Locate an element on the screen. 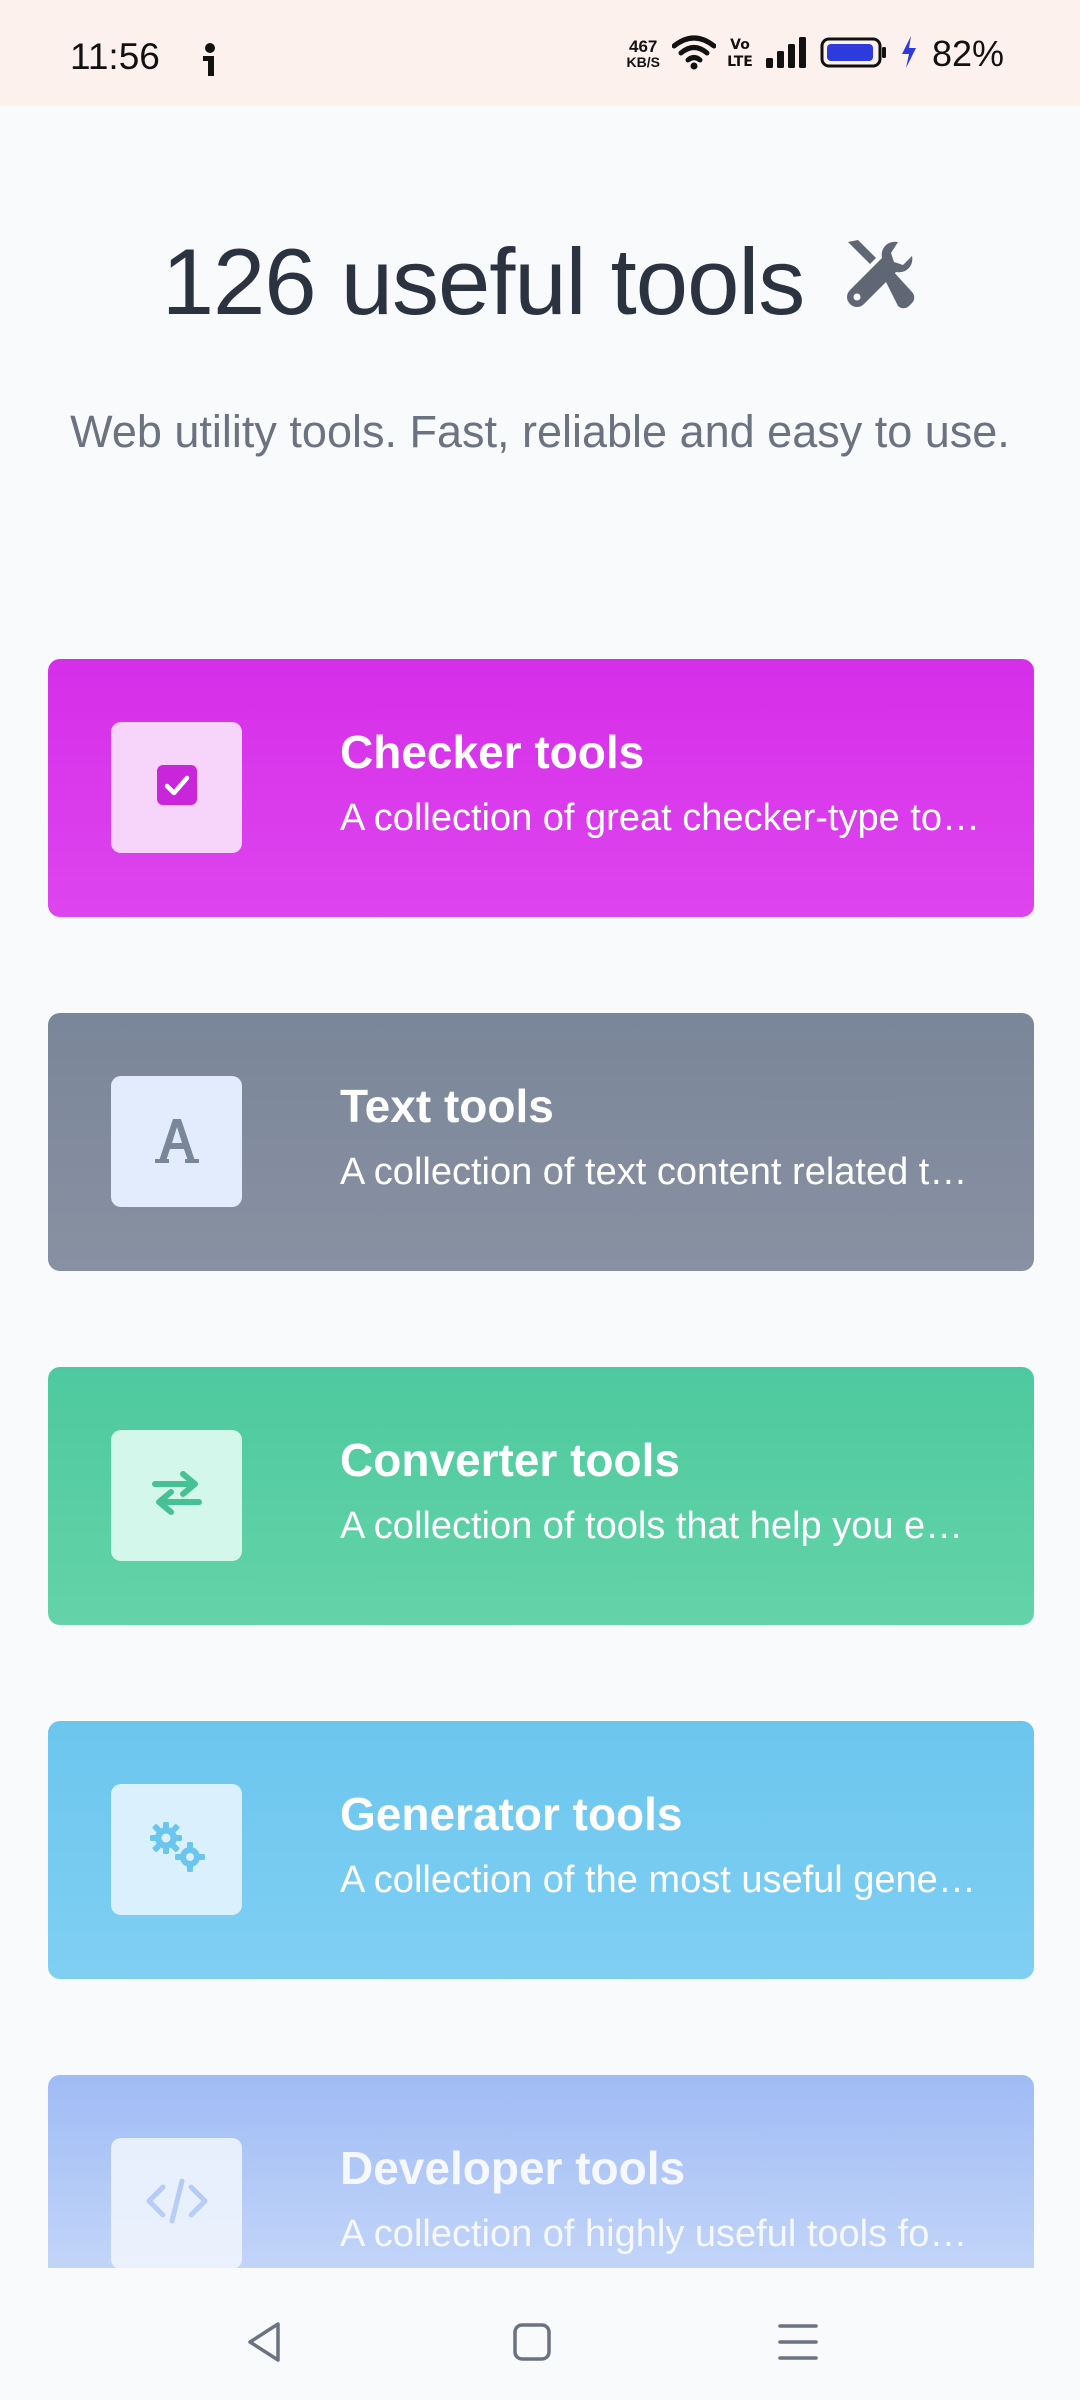 This screenshot has height=2400, width=1080. network-speed-unit: KB/S is located at coordinates (643, 62).